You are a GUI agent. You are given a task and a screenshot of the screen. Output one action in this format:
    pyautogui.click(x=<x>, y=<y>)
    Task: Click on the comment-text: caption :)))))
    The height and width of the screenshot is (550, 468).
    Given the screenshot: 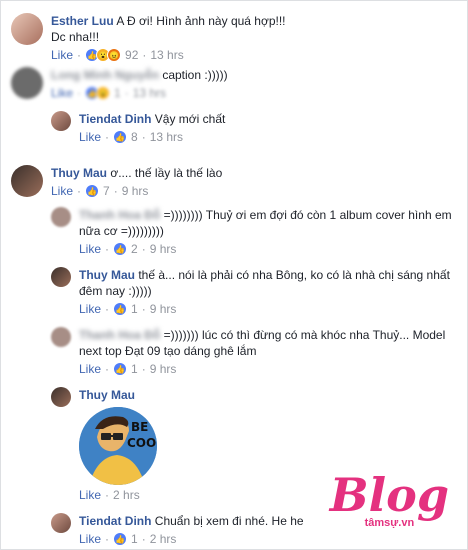 What is the action you would take?
    pyautogui.click(x=195, y=75)
    